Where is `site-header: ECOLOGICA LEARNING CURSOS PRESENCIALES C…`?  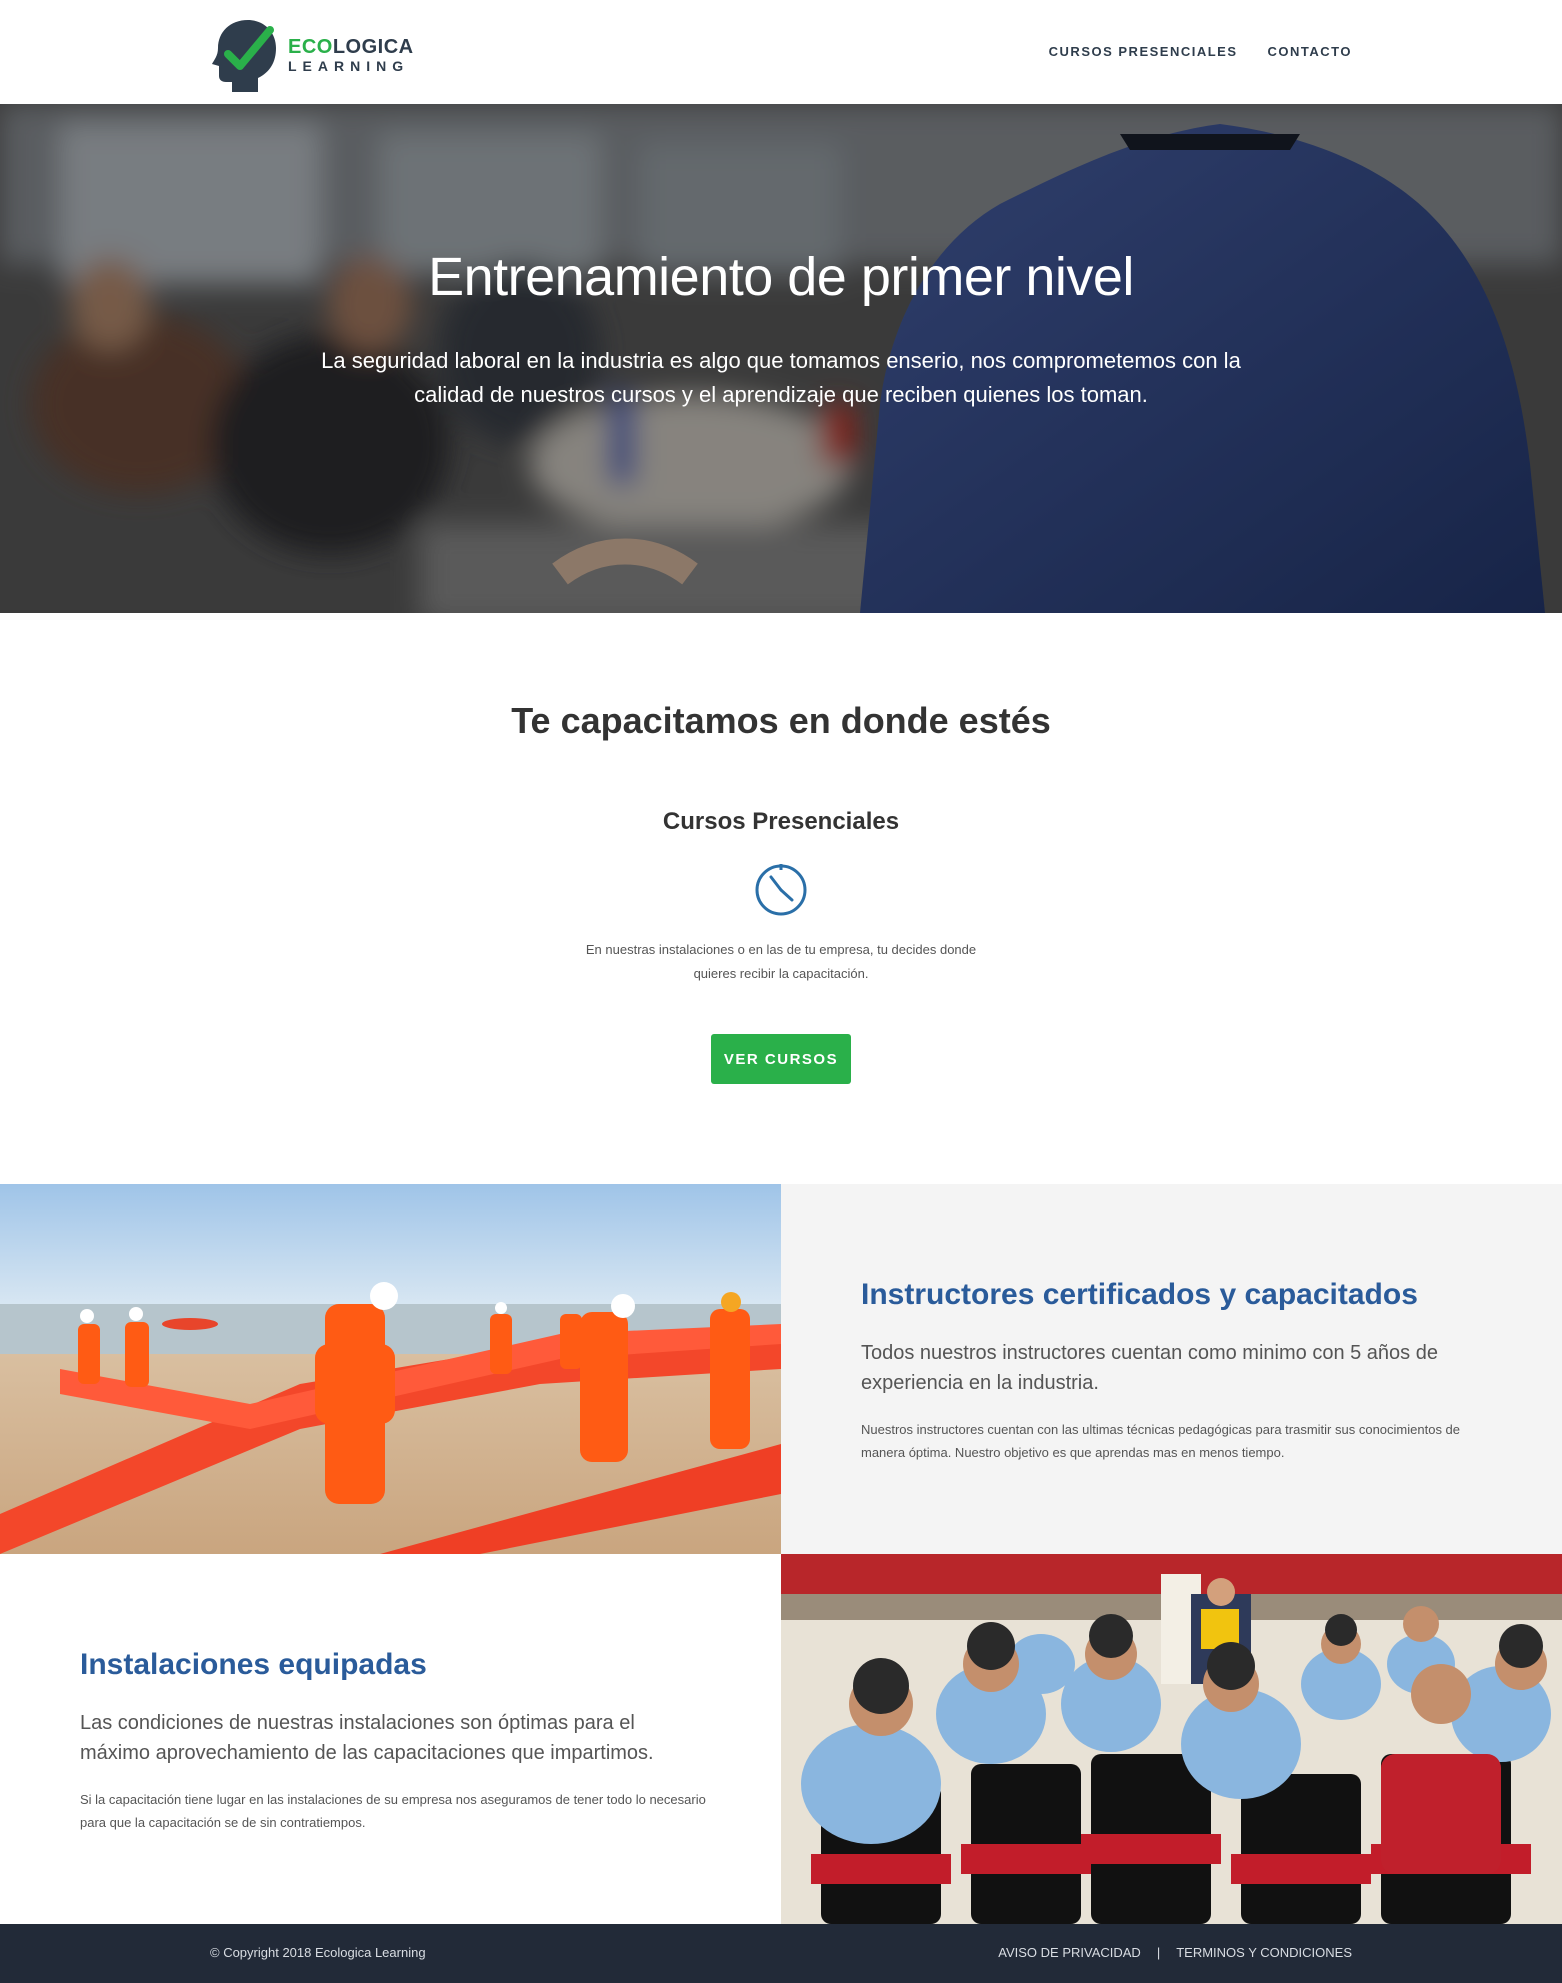
site-header: ECOLOGICA LEARNING CURSOS PRESENCIALES C… is located at coordinates (781, 52).